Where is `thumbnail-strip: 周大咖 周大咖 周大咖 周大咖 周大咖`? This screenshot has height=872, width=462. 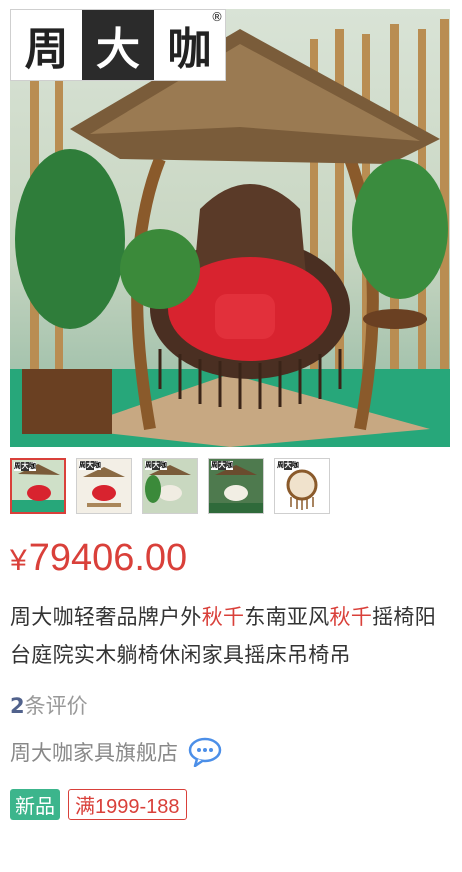 thumbnail-strip: 周大咖 周大咖 周大咖 周大咖 周大咖 is located at coordinates (170, 487).